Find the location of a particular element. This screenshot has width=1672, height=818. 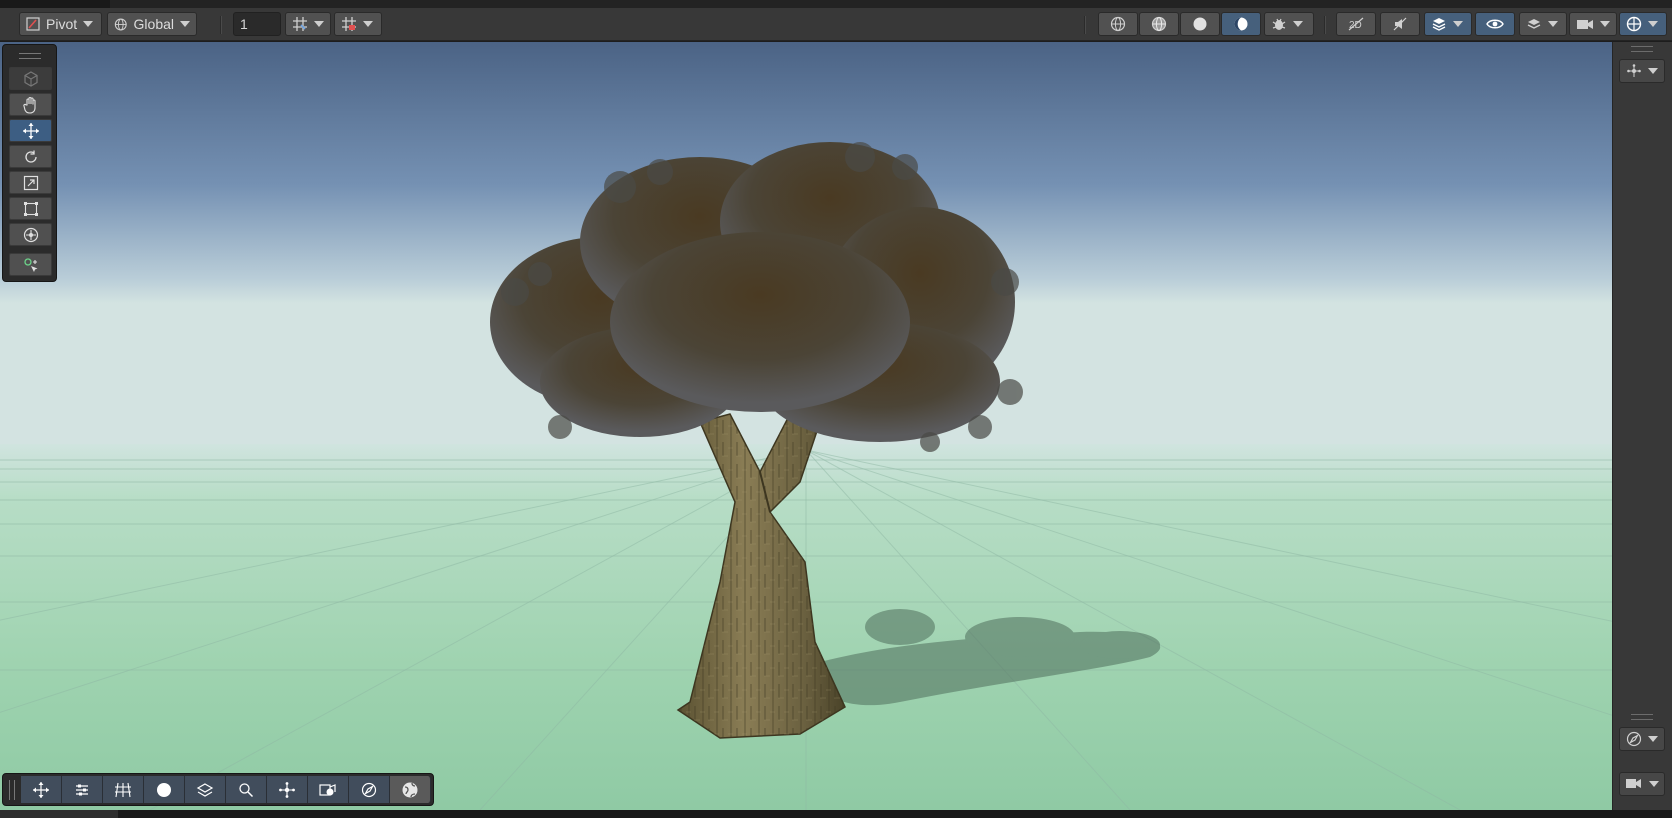

global-dropdown: Global is located at coordinates (152, 24).